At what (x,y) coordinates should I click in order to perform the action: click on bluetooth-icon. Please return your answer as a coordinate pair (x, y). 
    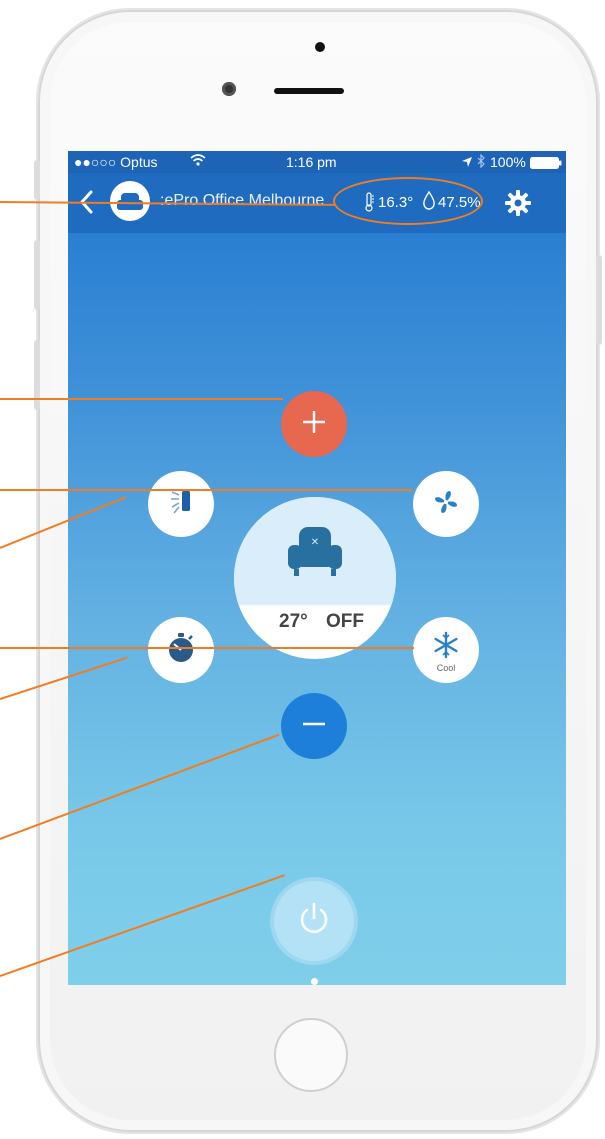
    Looking at the image, I should click on (481, 162).